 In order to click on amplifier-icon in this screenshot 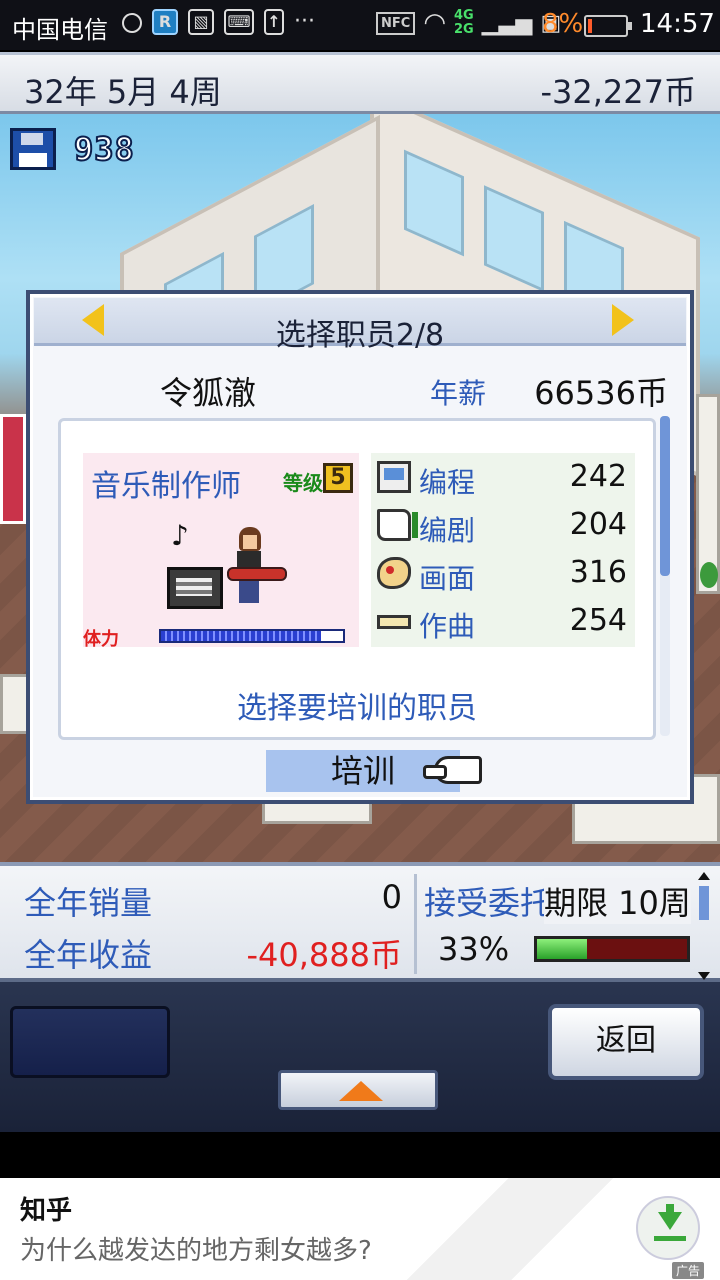, I will do `click(195, 588)`.